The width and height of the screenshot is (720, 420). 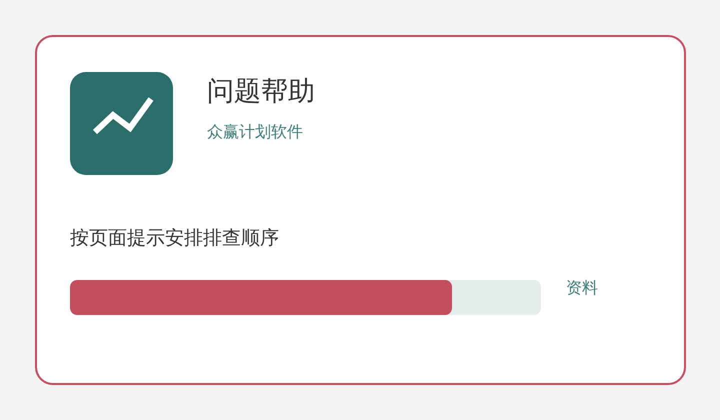 I want to click on app-title: 问题帮助, so click(x=261, y=92).